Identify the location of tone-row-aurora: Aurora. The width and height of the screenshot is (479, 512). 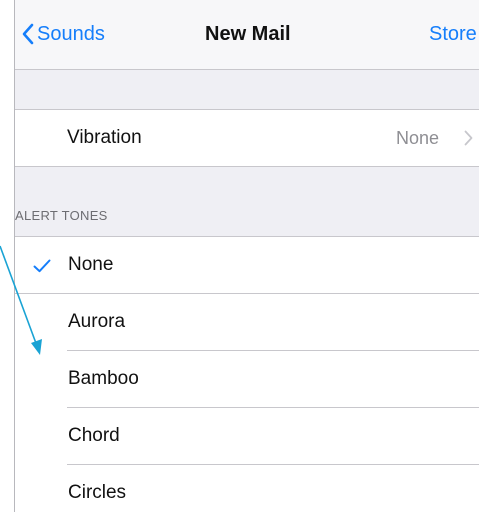
(247, 322).